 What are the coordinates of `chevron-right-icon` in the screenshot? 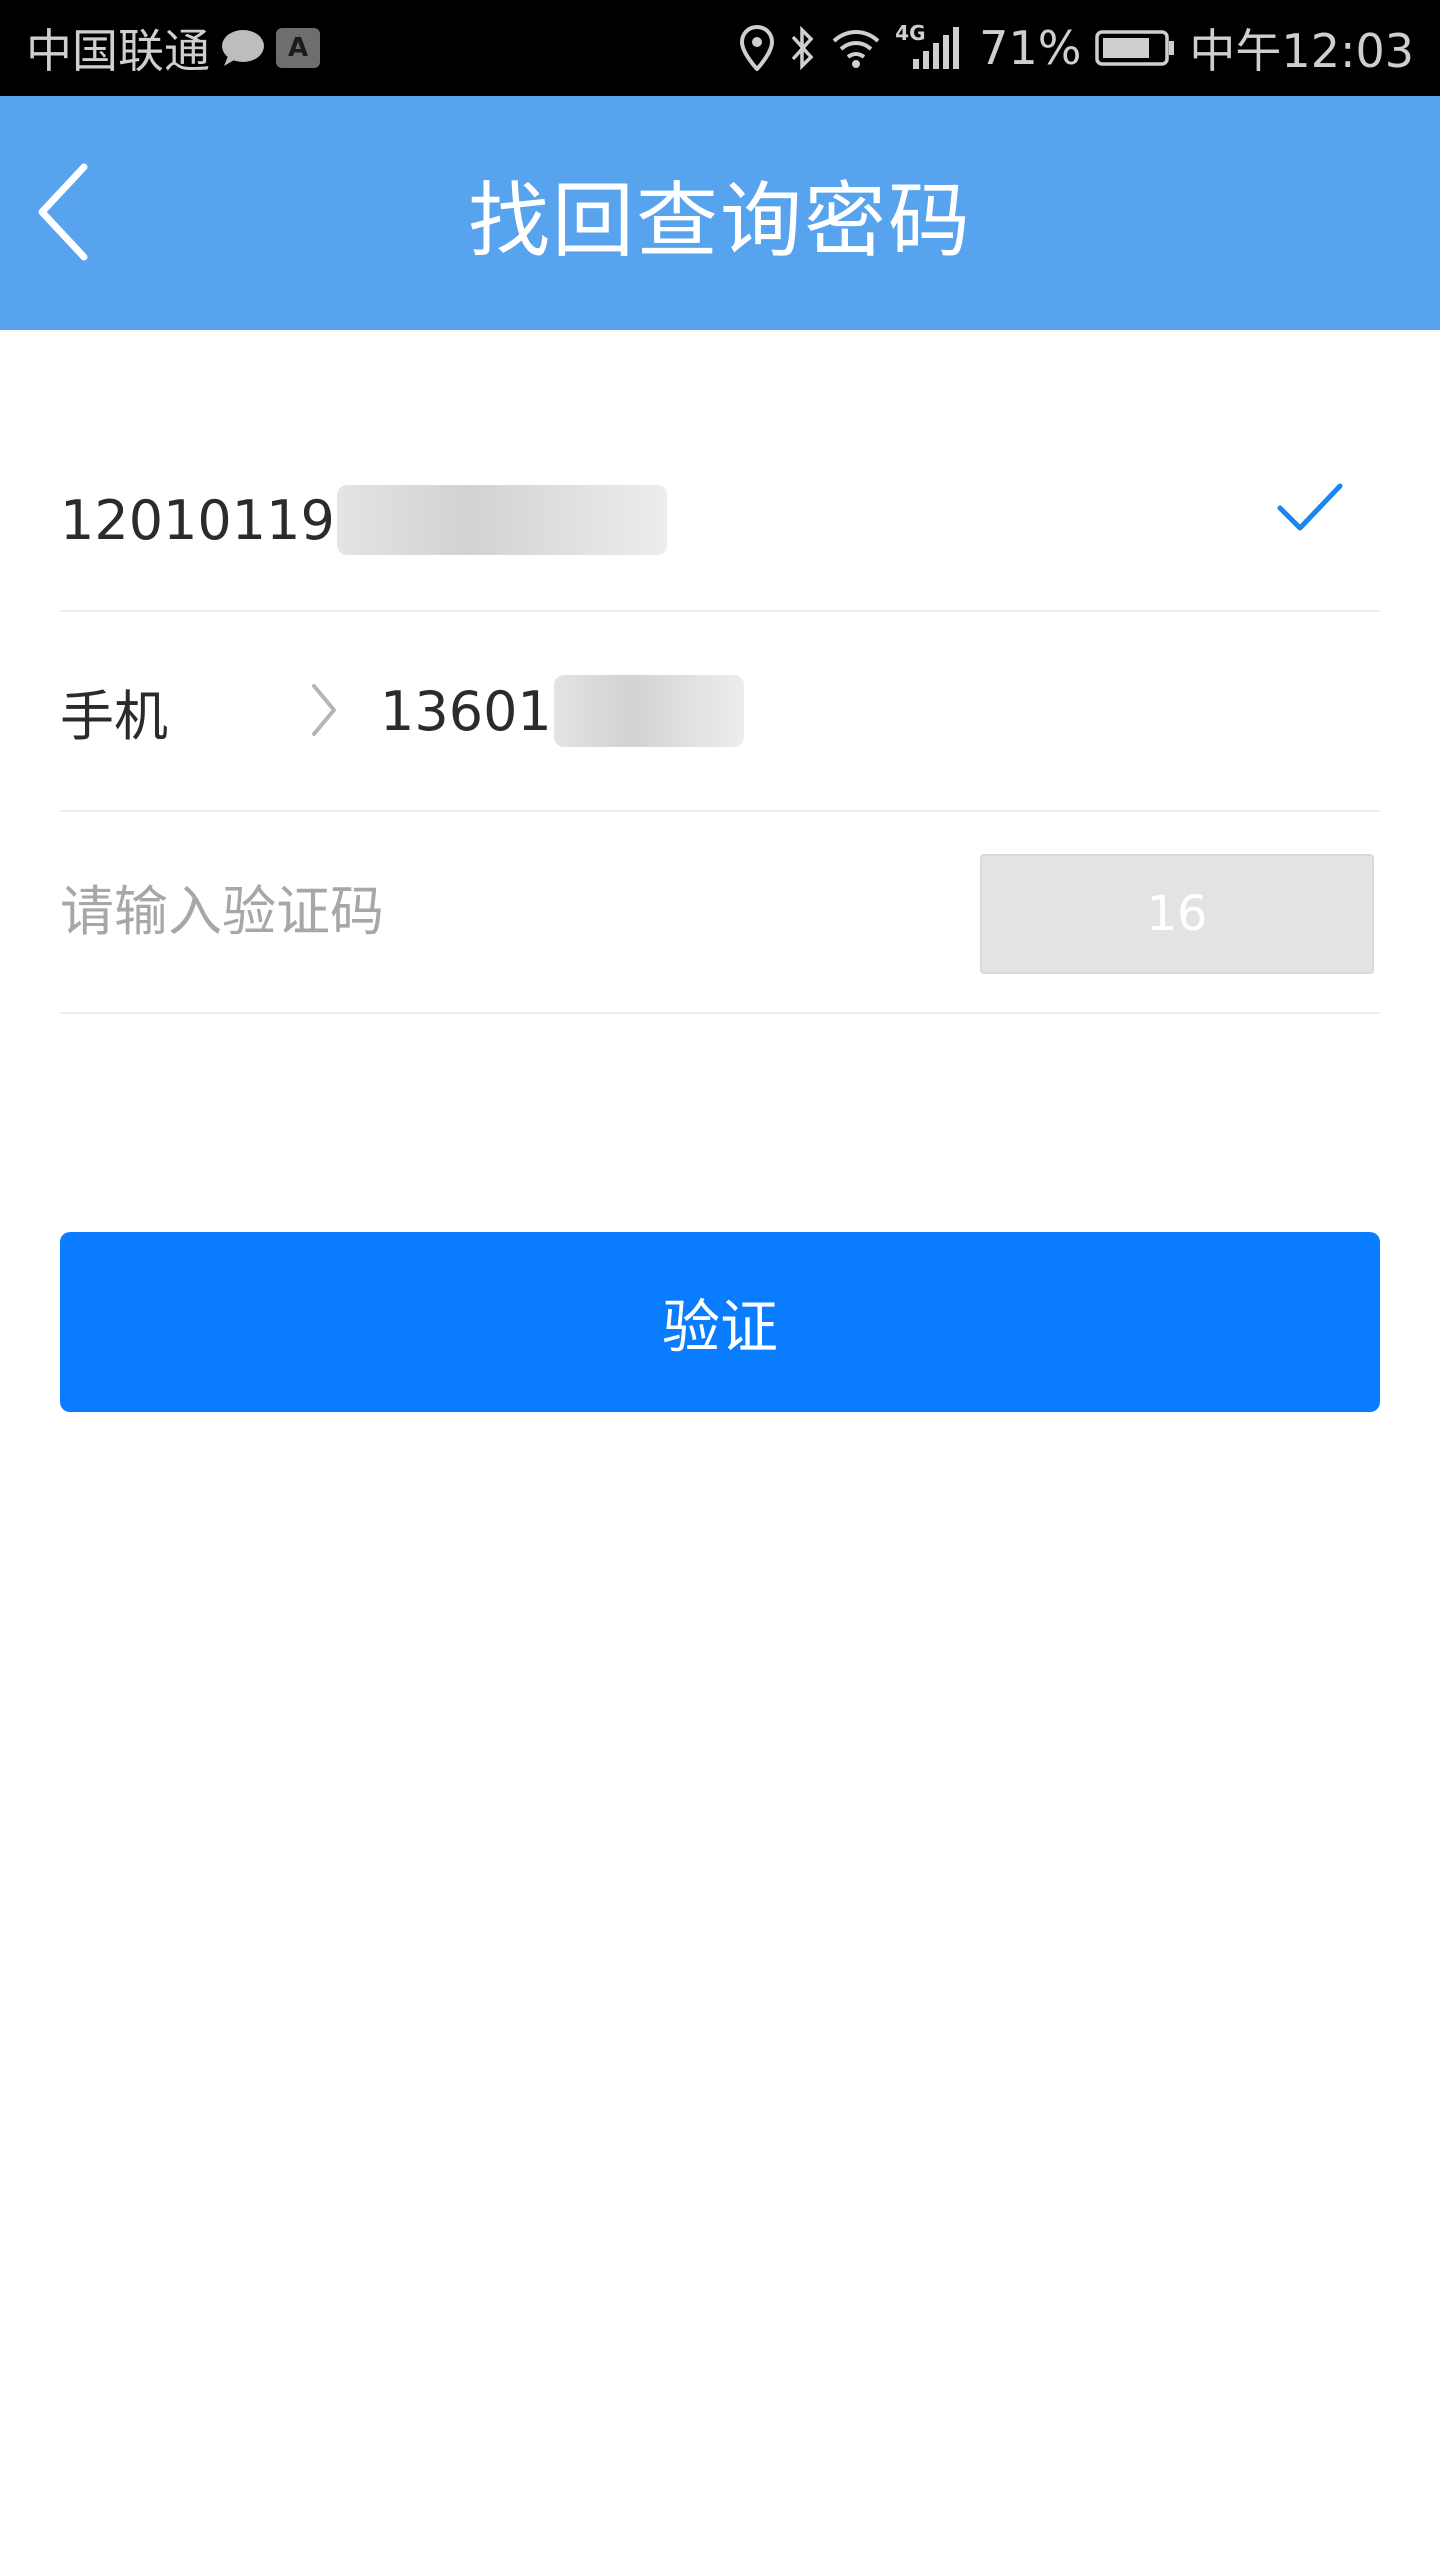 It's located at (324, 710).